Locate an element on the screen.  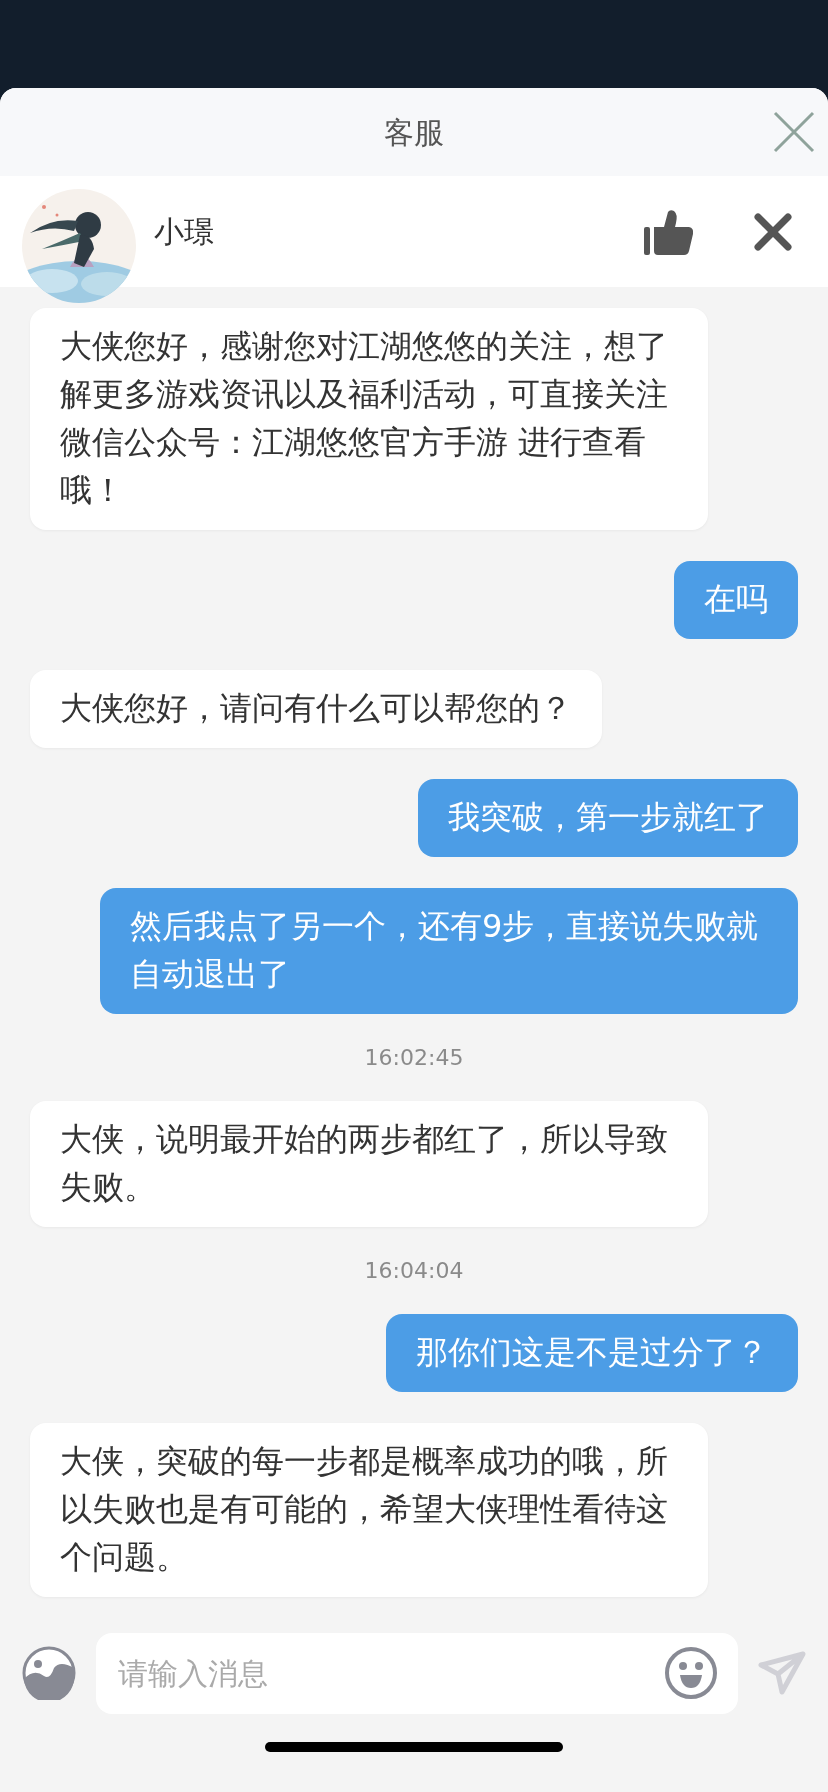
timestamp: 16:04:04 is located at coordinates (414, 1271).